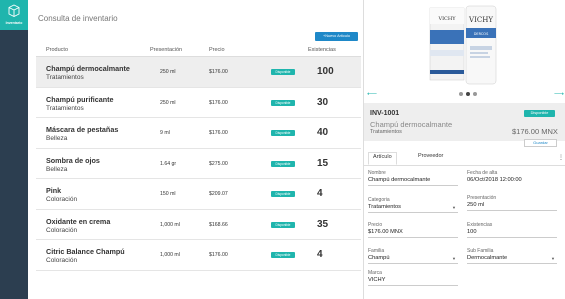 Image resolution: width=565 pixels, height=299 pixels. Describe the element at coordinates (480, 251) in the screenshot. I see `field-label: Sub Familia` at that location.